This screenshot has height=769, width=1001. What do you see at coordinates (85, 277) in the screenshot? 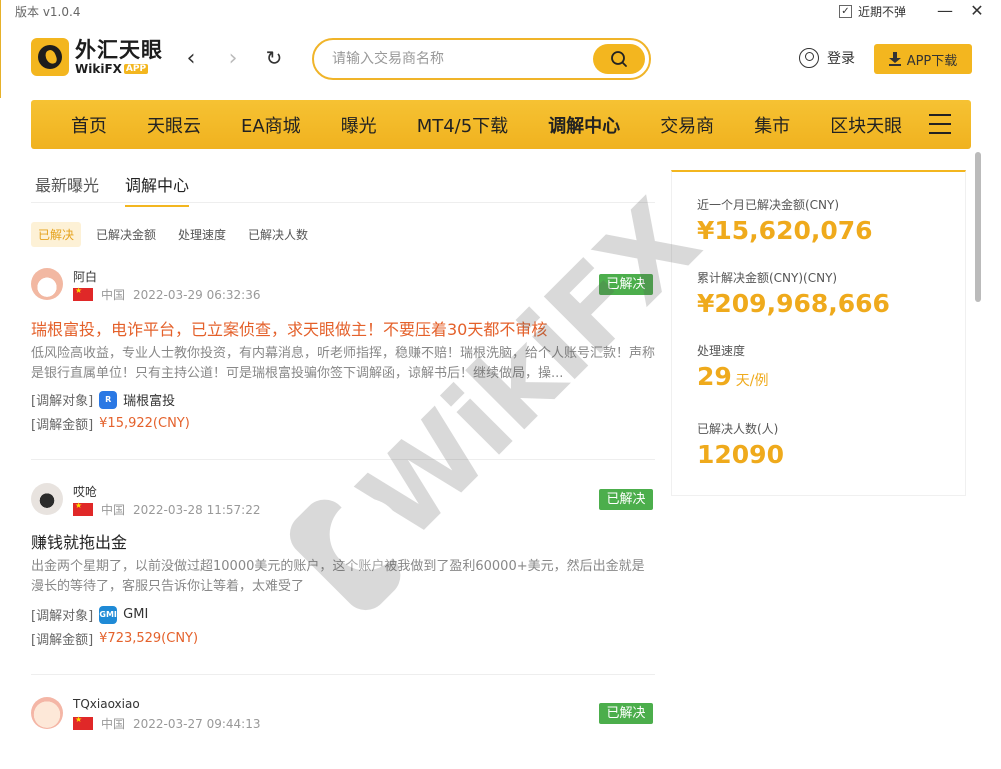
I see `case-user: 阿白` at bounding box center [85, 277].